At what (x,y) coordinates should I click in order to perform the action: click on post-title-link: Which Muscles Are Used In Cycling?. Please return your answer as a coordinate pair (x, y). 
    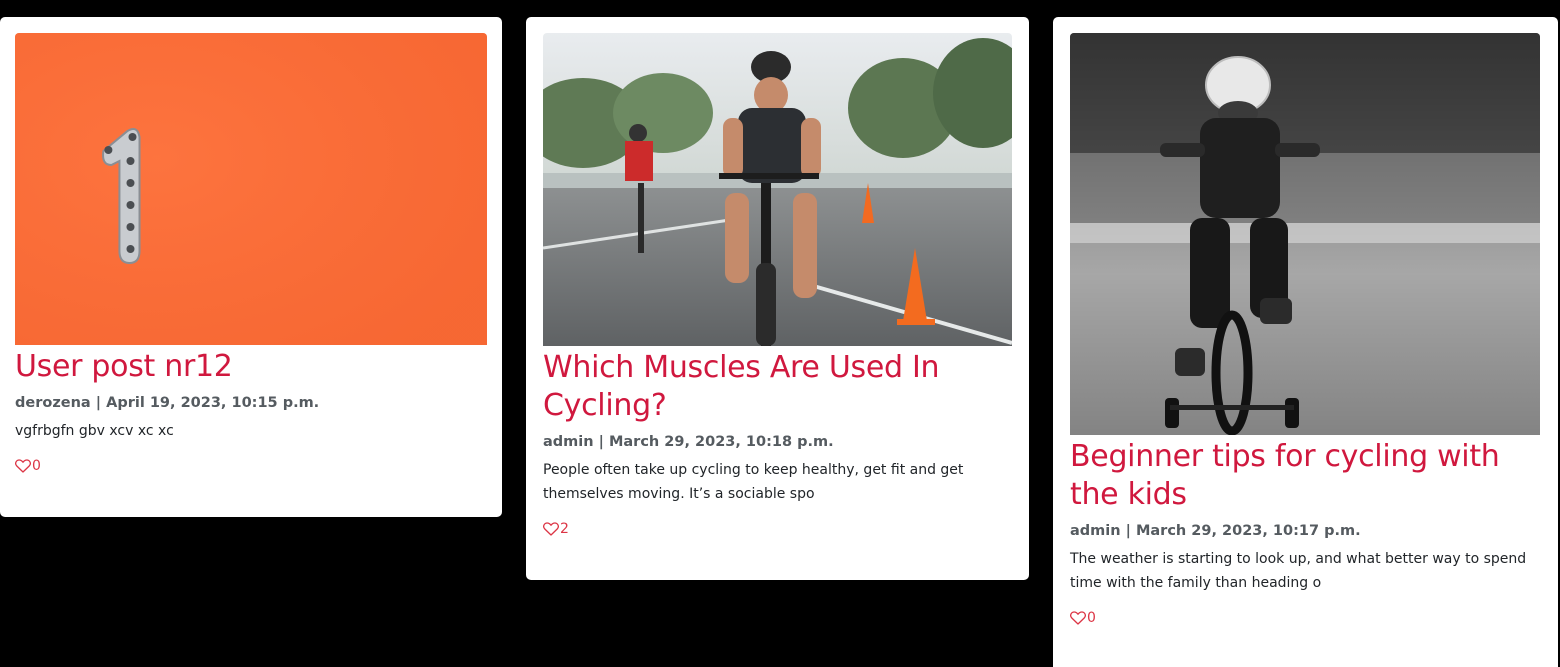
    Looking at the image, I should click on (777, 387).